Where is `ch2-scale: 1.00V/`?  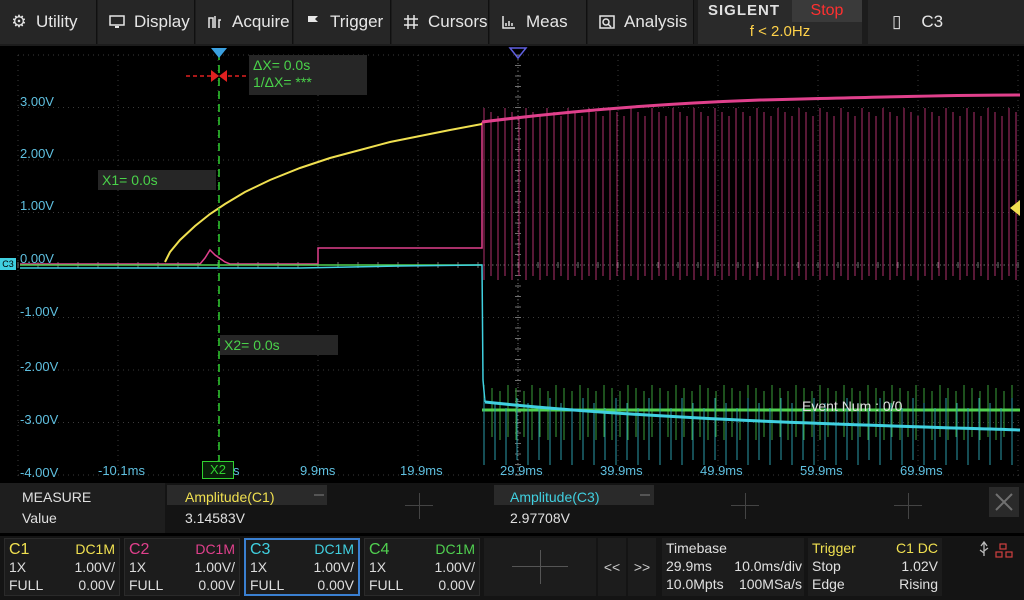 ch2-scale: 1.00V/ is located at coordinates (214, 567).